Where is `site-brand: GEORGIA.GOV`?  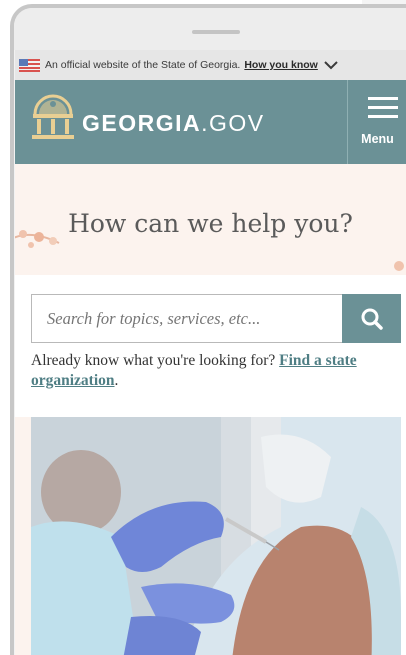 site-brand: GEORGIA.GOV is located at coordinates (173, 123).